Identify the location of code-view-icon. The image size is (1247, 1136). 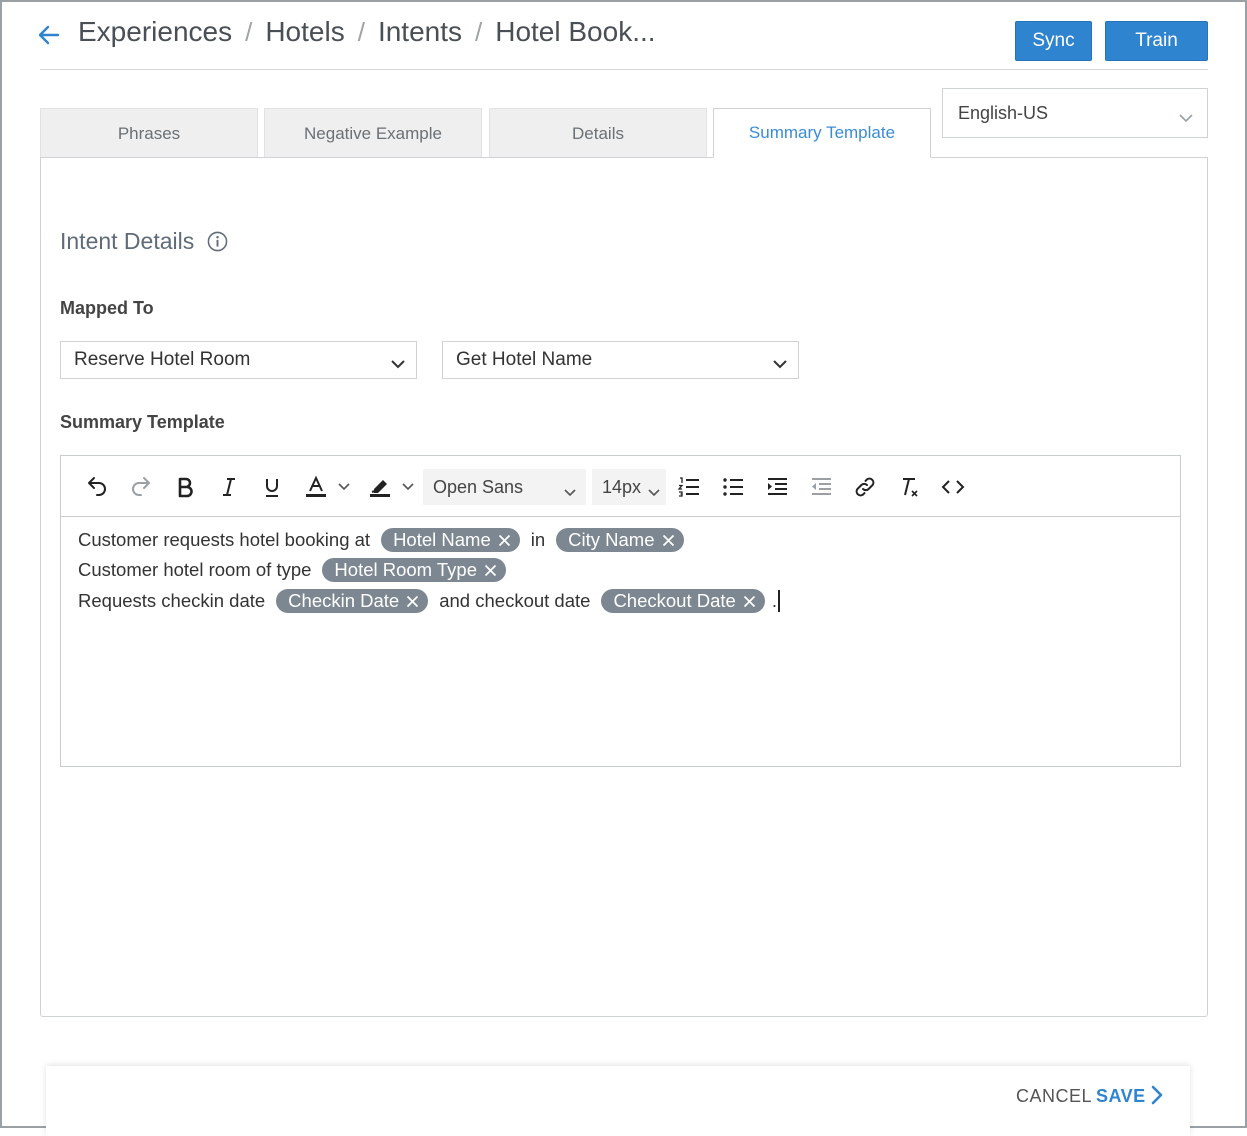
(953, 487).